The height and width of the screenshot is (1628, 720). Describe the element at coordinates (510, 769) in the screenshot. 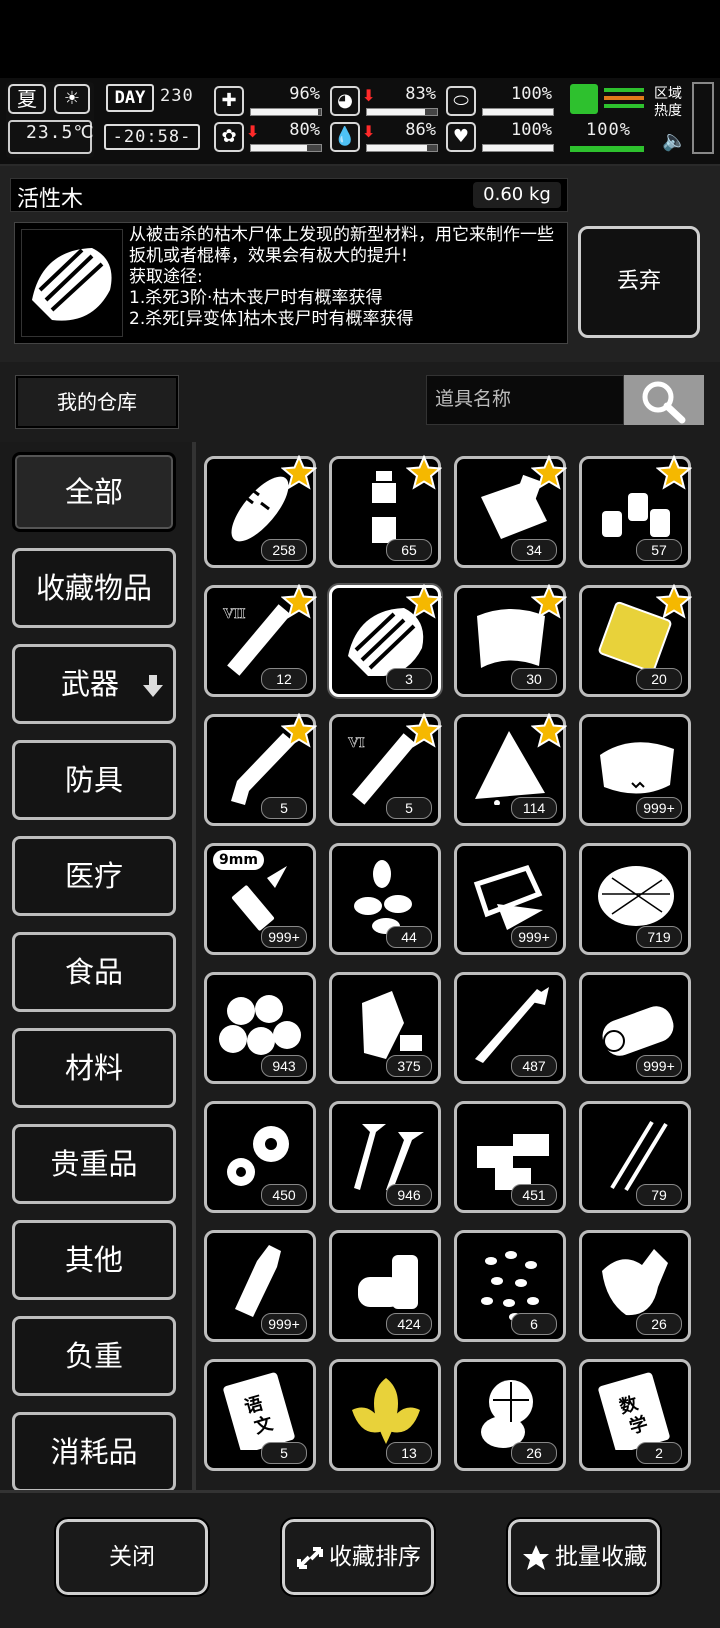

I see `inventory-slot: 114` at that location.